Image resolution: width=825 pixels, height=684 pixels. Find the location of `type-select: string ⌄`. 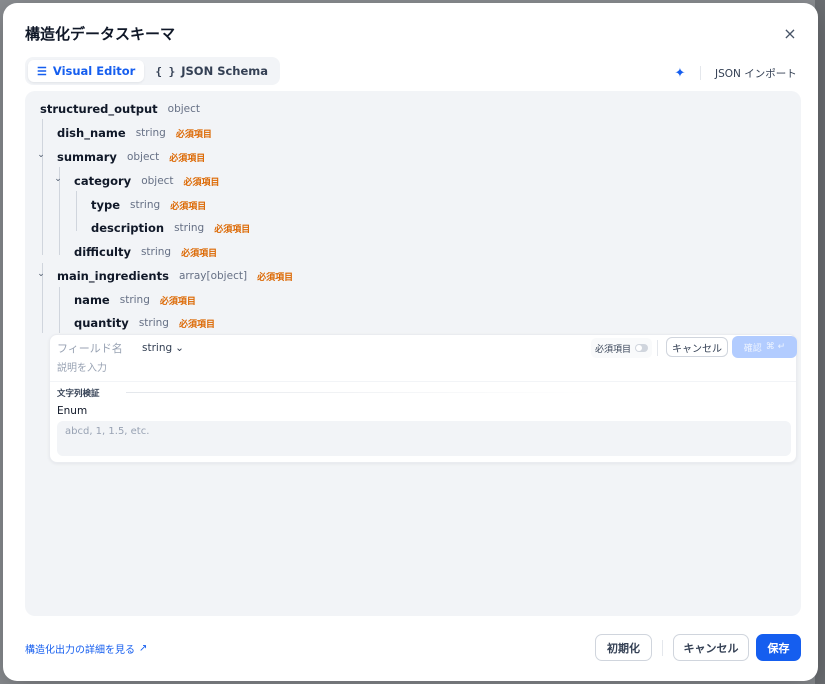

type-select: string ⌄ is located at coordinates (163, 348).